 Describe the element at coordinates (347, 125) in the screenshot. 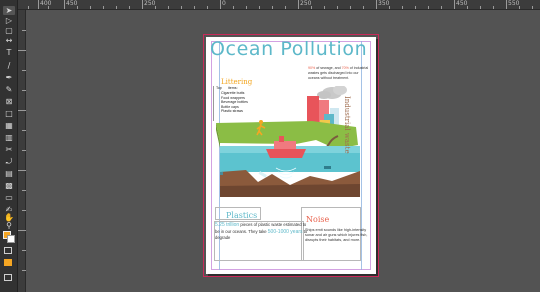

I see `industrial-heading: Industrial waste` at that location.